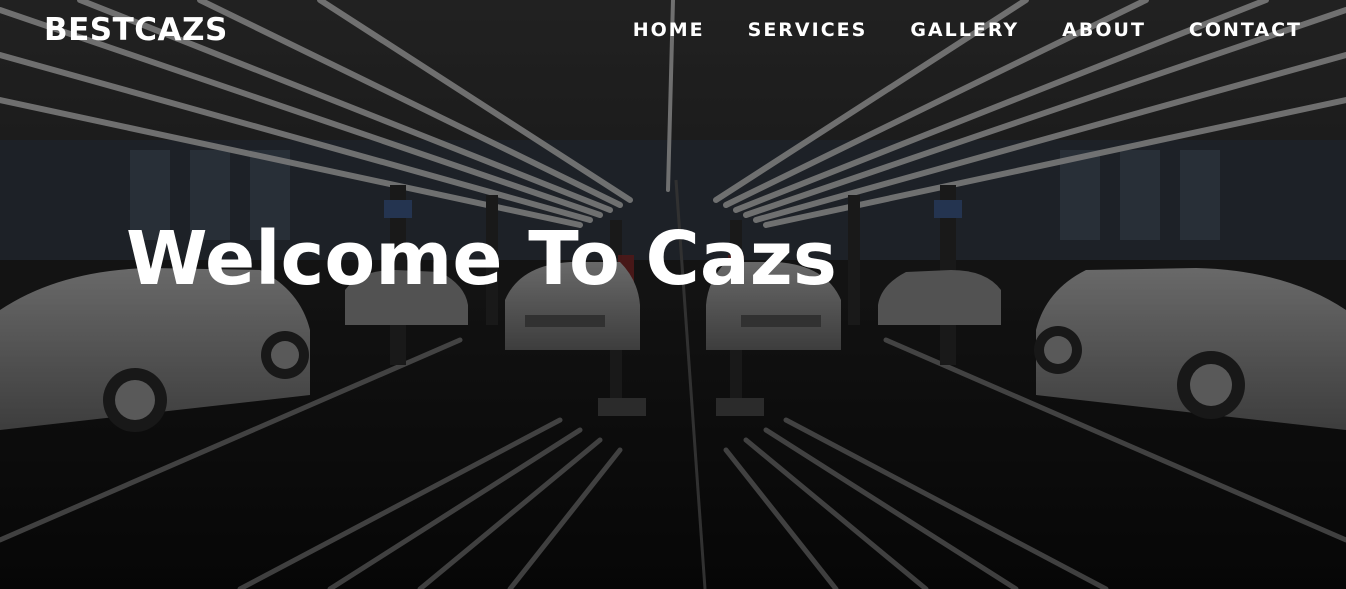 This screenshot has width=1346, height=589. I want to click on nav-link-contact: CONTACT, so click(1245, 30).